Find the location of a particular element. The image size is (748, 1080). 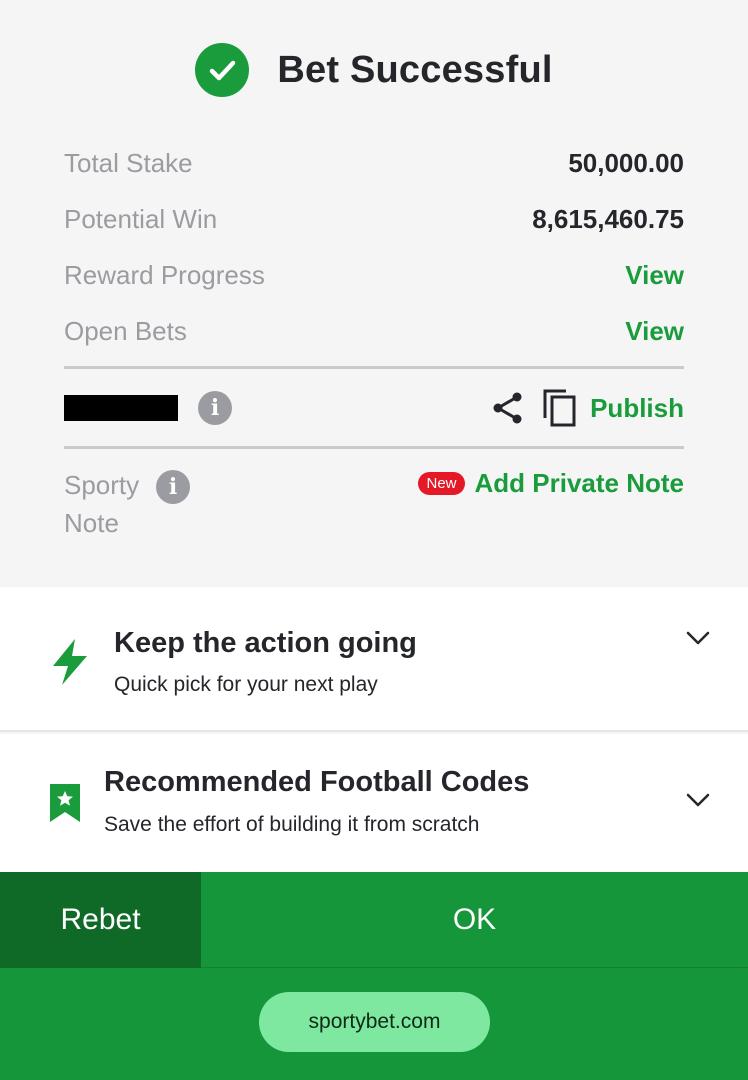

url-bar: sportybet.com is located at coordinates (374, 1022).